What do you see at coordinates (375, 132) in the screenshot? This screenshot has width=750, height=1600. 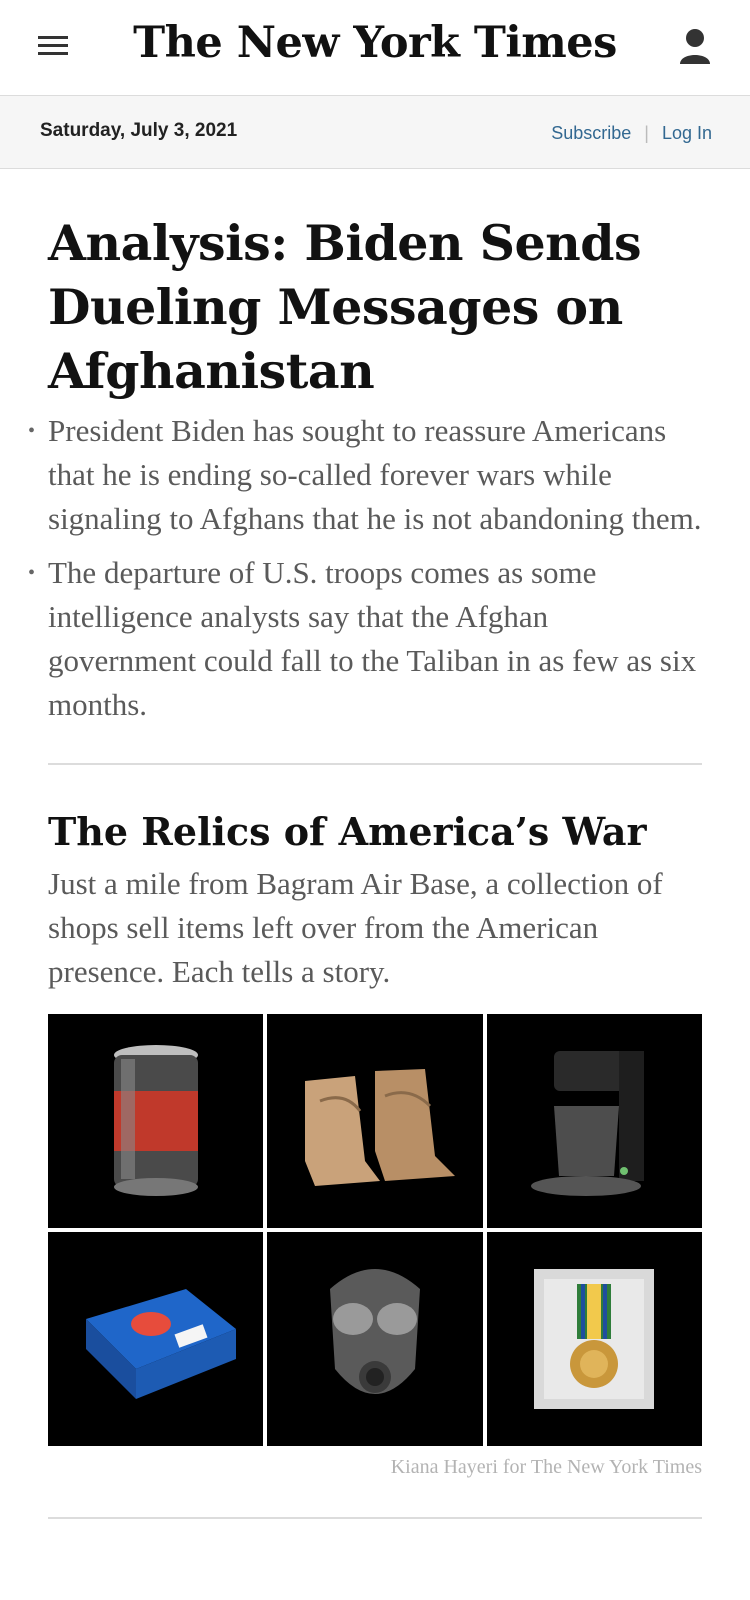 I see `date-bar: Saturday, July 3, 2021 Subscribe | Log In` at bounding box center [375, 132].